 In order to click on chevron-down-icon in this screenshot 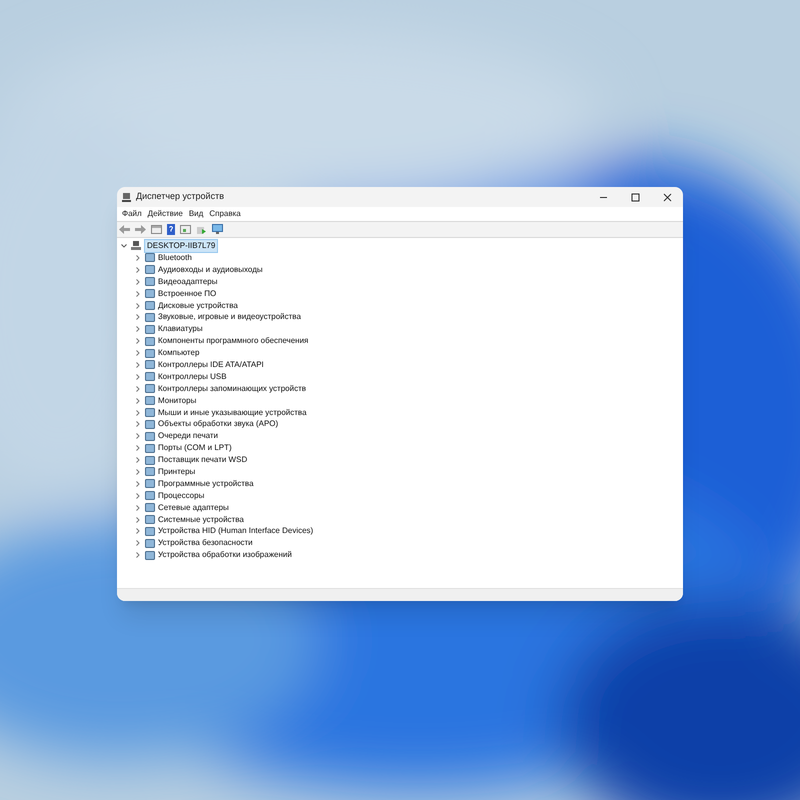, I will do `click(124, 246)`.